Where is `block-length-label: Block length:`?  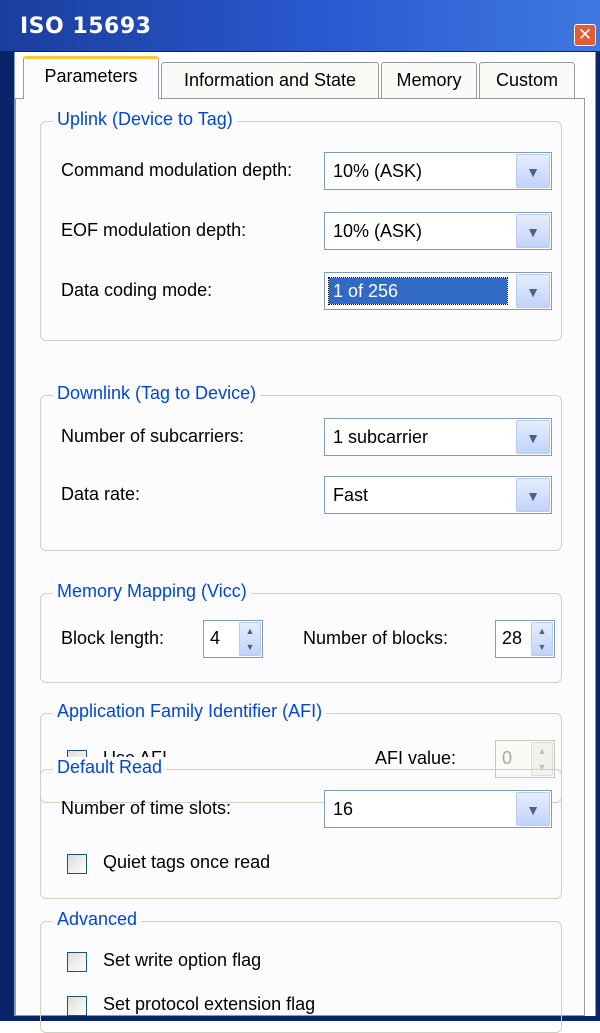
block-length-label: Block length: is located at coordinates (113, 638).